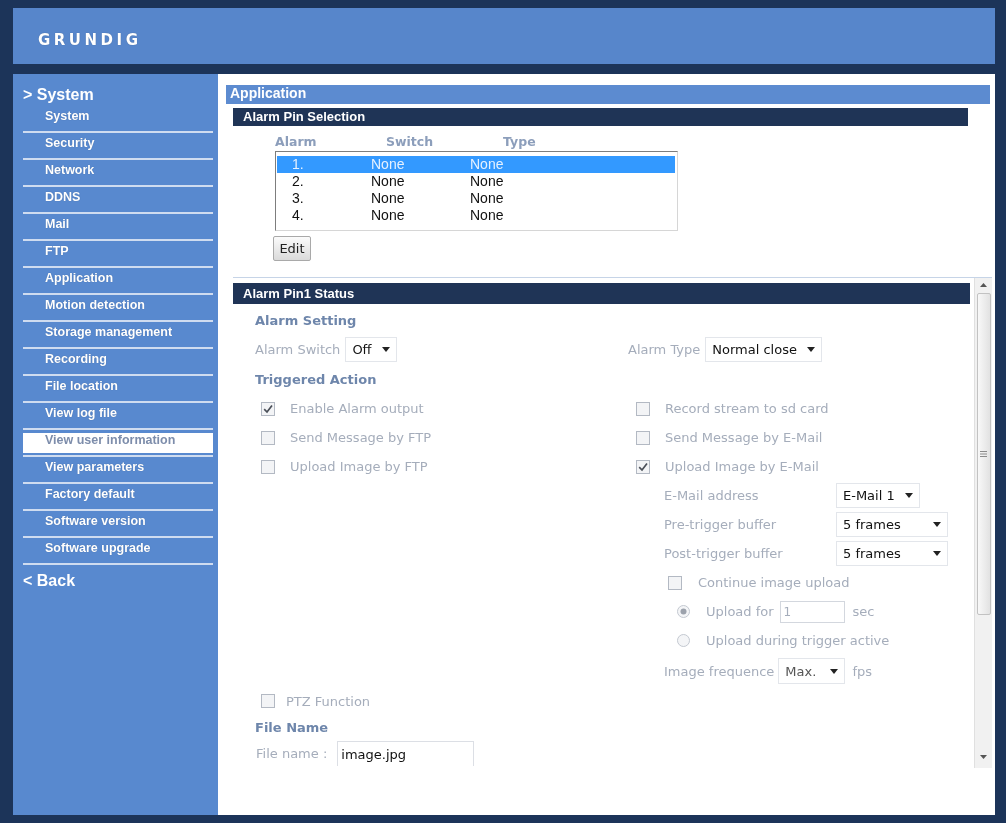 Image resolution: width=1006 pixels, height=823 pixels. I want to click on scrollbar, so click(983, 523).